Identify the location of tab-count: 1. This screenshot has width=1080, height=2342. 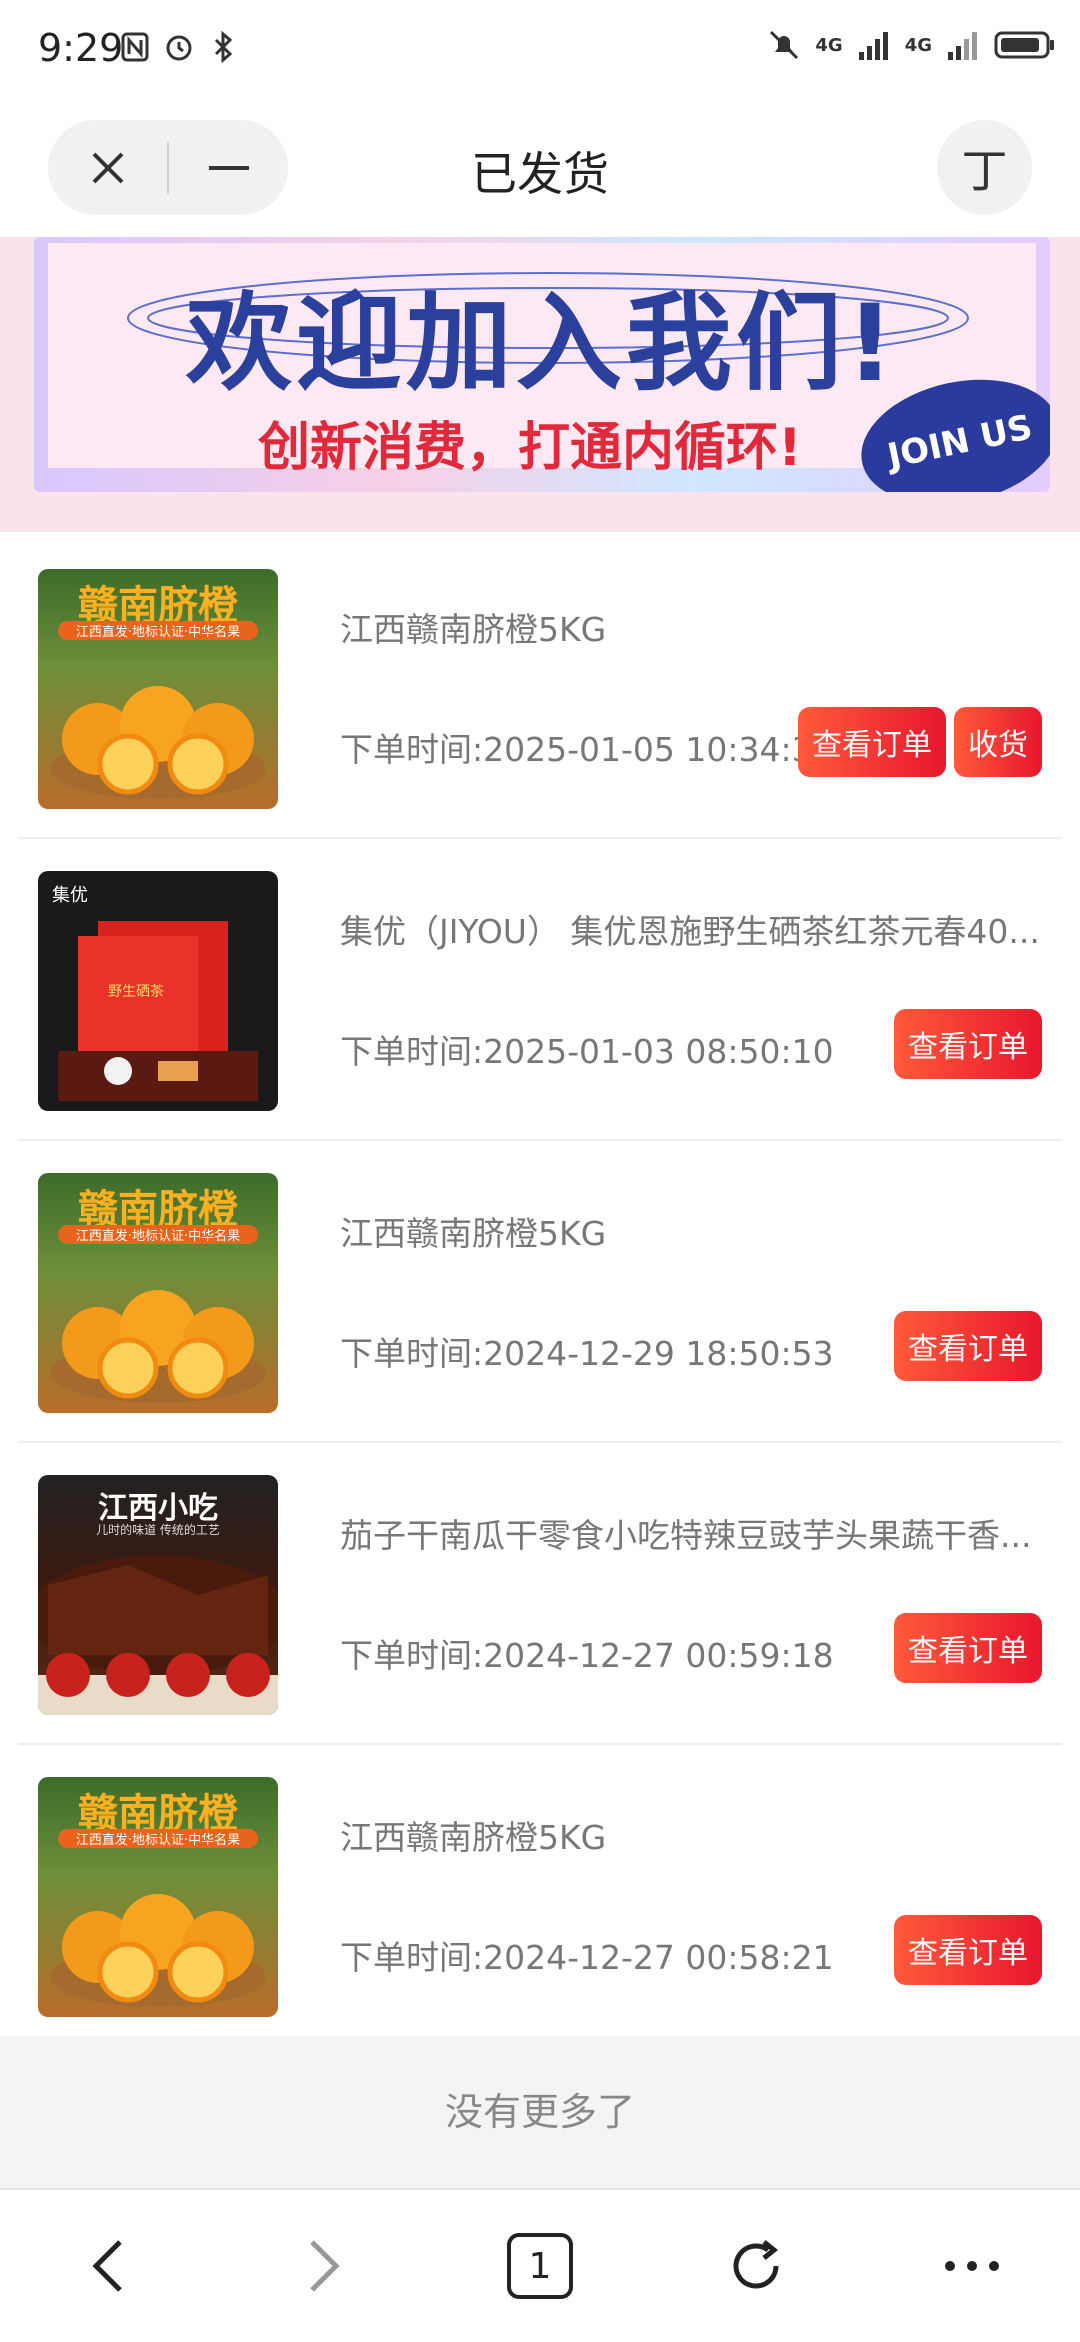
(540, 2266).